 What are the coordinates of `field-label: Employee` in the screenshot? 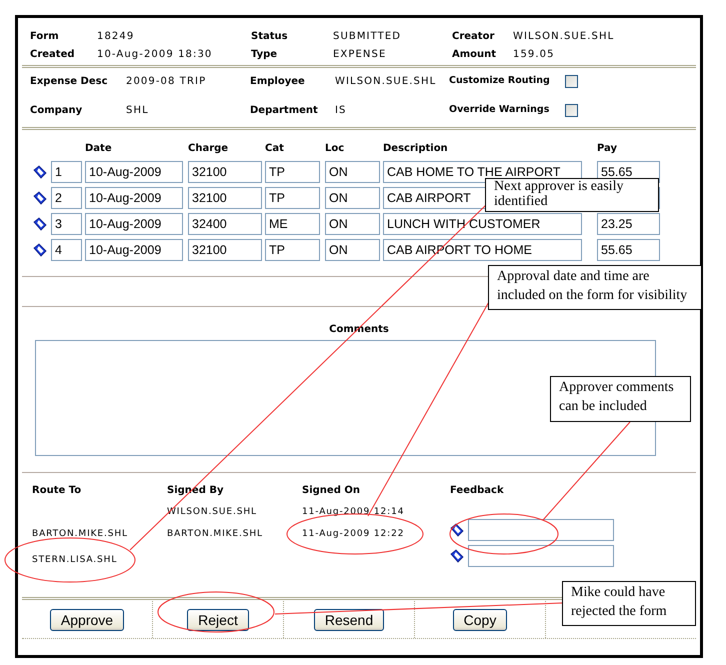 It's located at (278, 81).